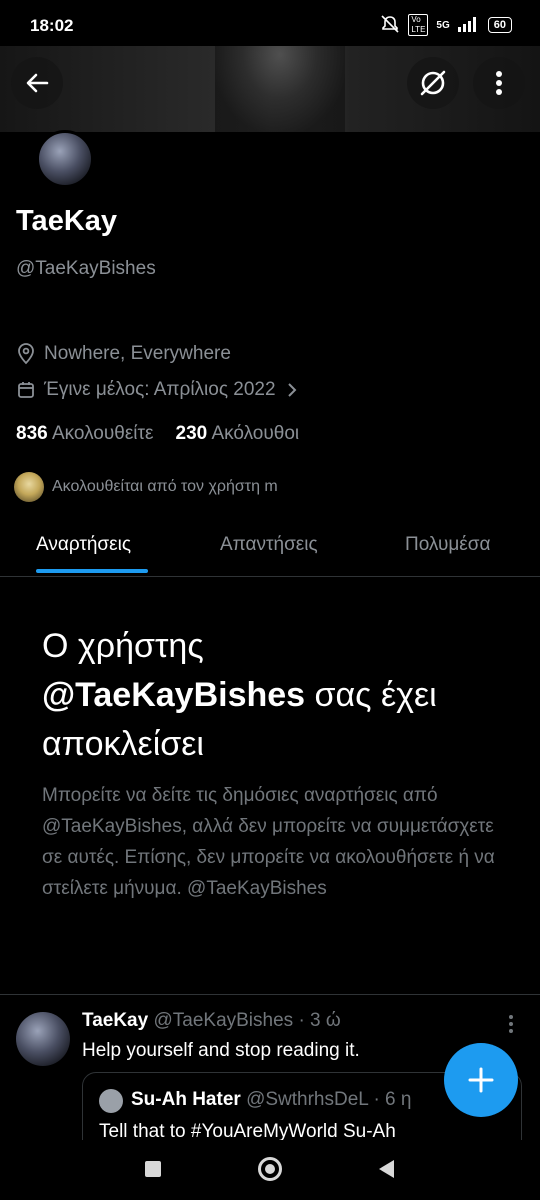  What do you see at coordinates (52, 25) in the screenshot?
I see `status-time: 18:02` at bounding box center [52, 25].